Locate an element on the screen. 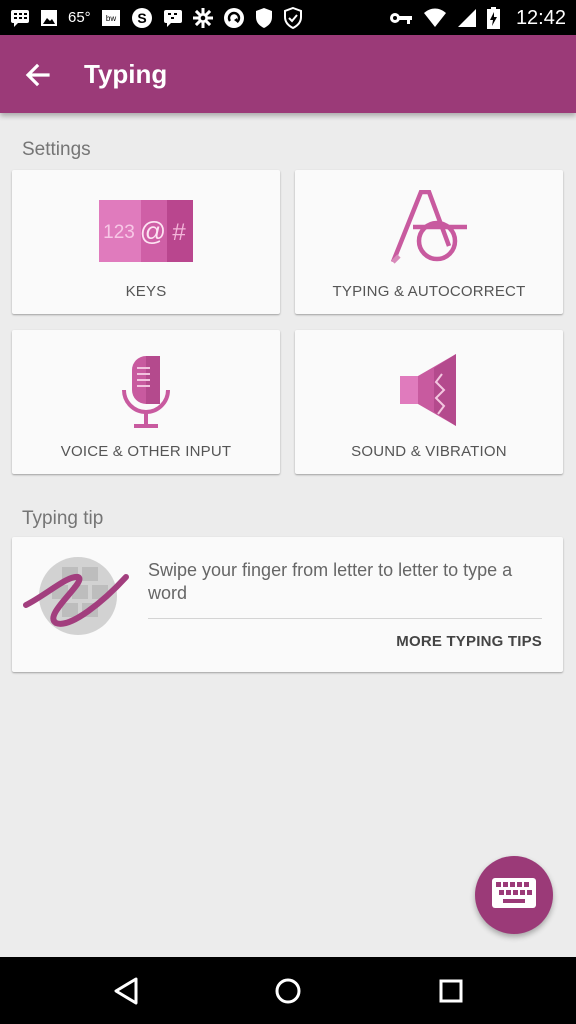 This screenshot has width=576, height=1024. skype-icon: S is located at coordinates (142, 18).